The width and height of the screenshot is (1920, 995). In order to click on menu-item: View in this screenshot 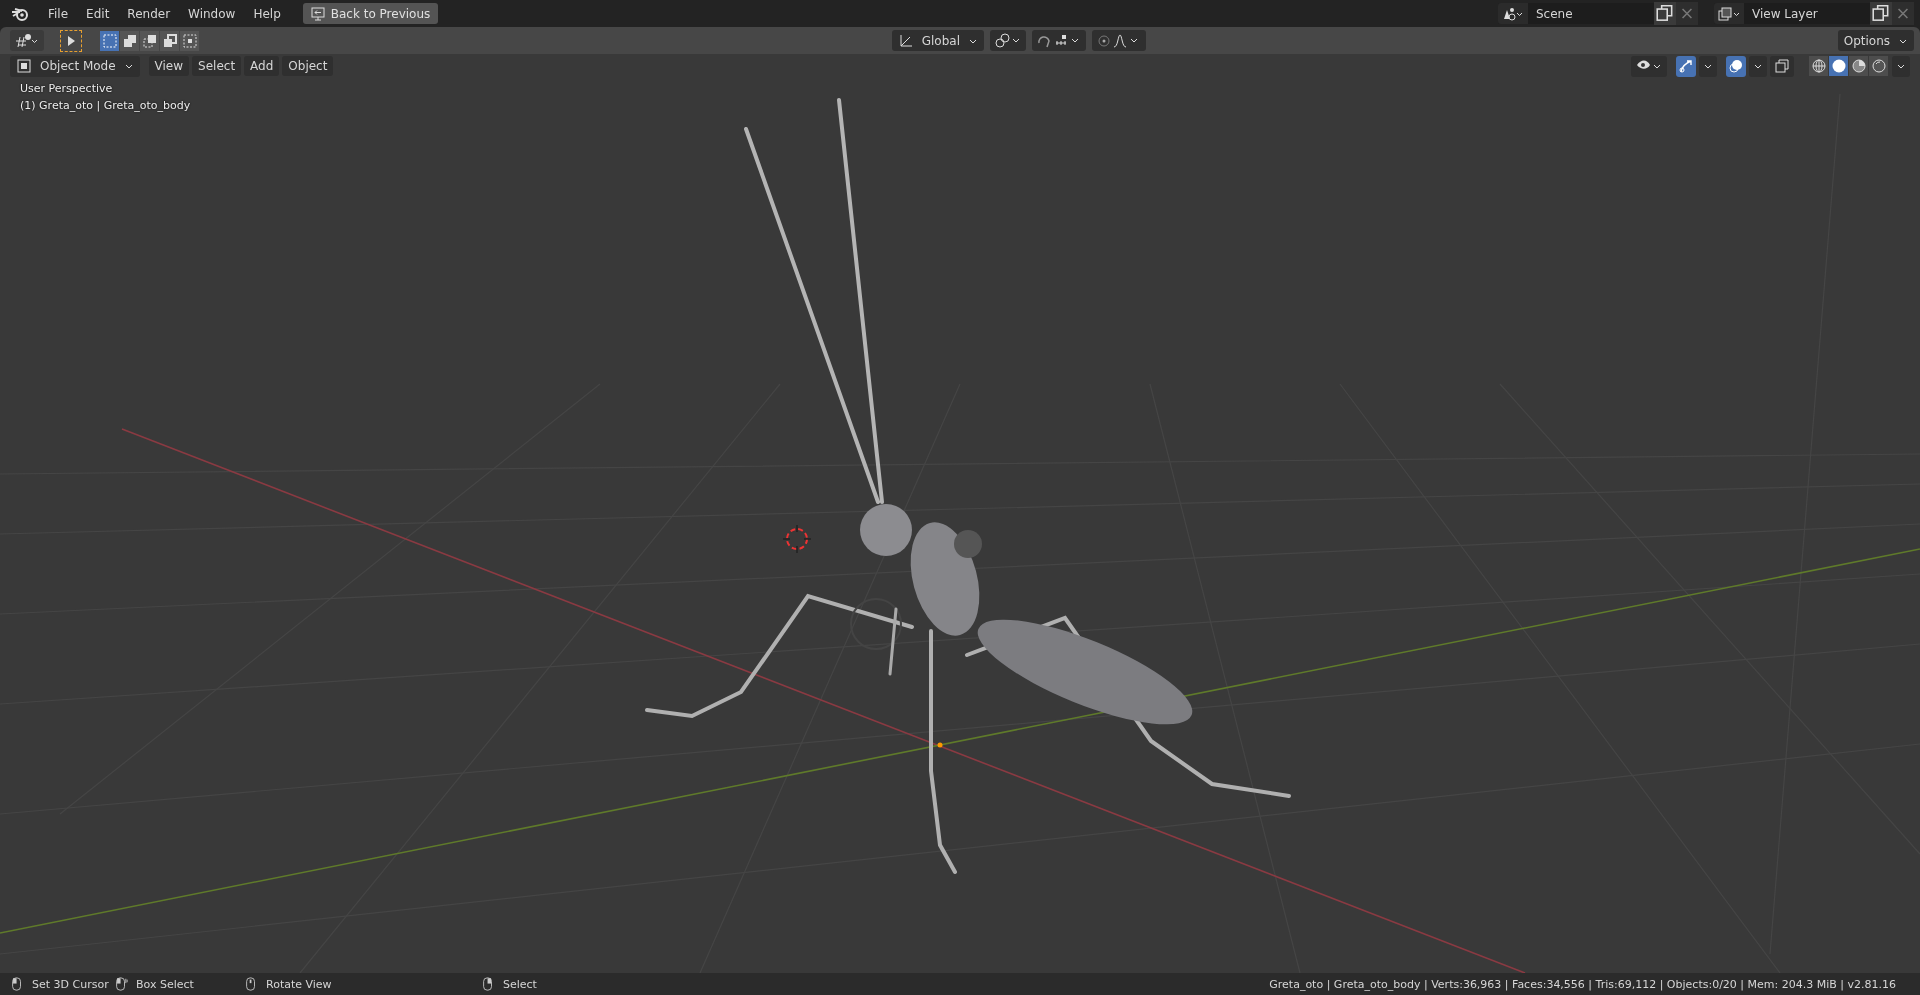, I will do `click(169, 66)`.